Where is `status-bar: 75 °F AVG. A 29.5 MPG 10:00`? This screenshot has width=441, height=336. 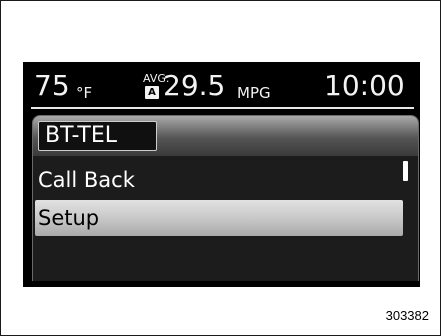 status-bar: 75 °F AVG. A 29.5 MPG 10:00 is located at coordinates (221, 86).